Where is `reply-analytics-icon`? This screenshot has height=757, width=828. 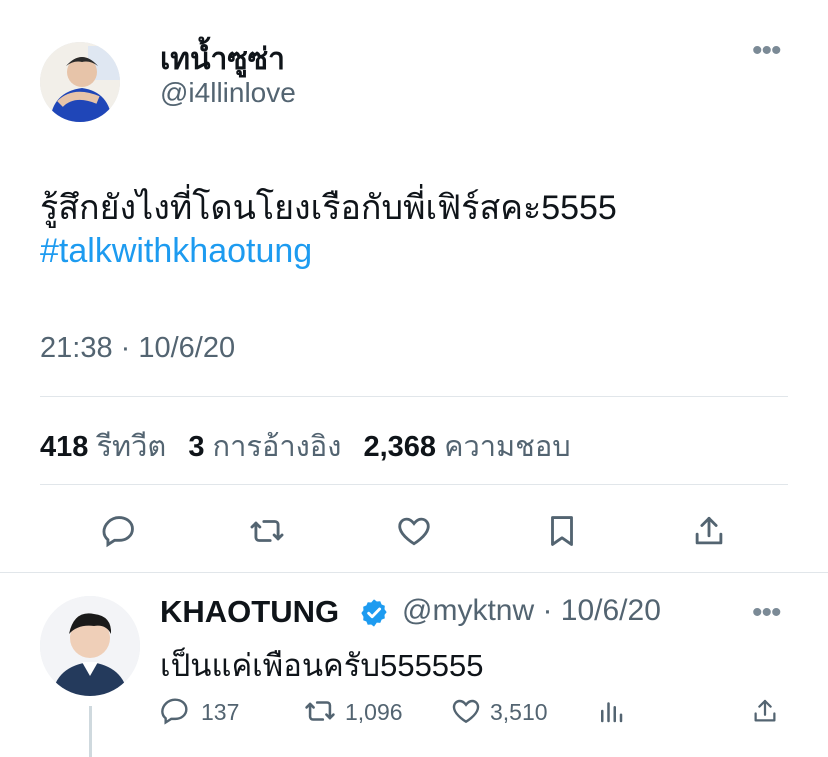 reply-analytics-icon is located at coordinates (611, 711).